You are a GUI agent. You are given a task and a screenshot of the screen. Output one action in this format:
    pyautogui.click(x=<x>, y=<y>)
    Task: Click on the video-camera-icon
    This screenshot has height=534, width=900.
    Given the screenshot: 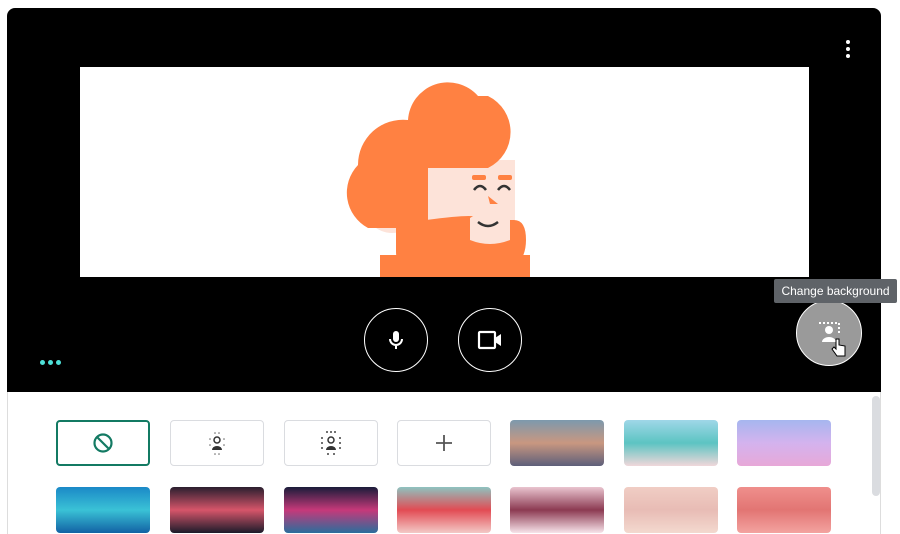 What is the action you would take?
    pyautogui.click(x=489, y=340)
    